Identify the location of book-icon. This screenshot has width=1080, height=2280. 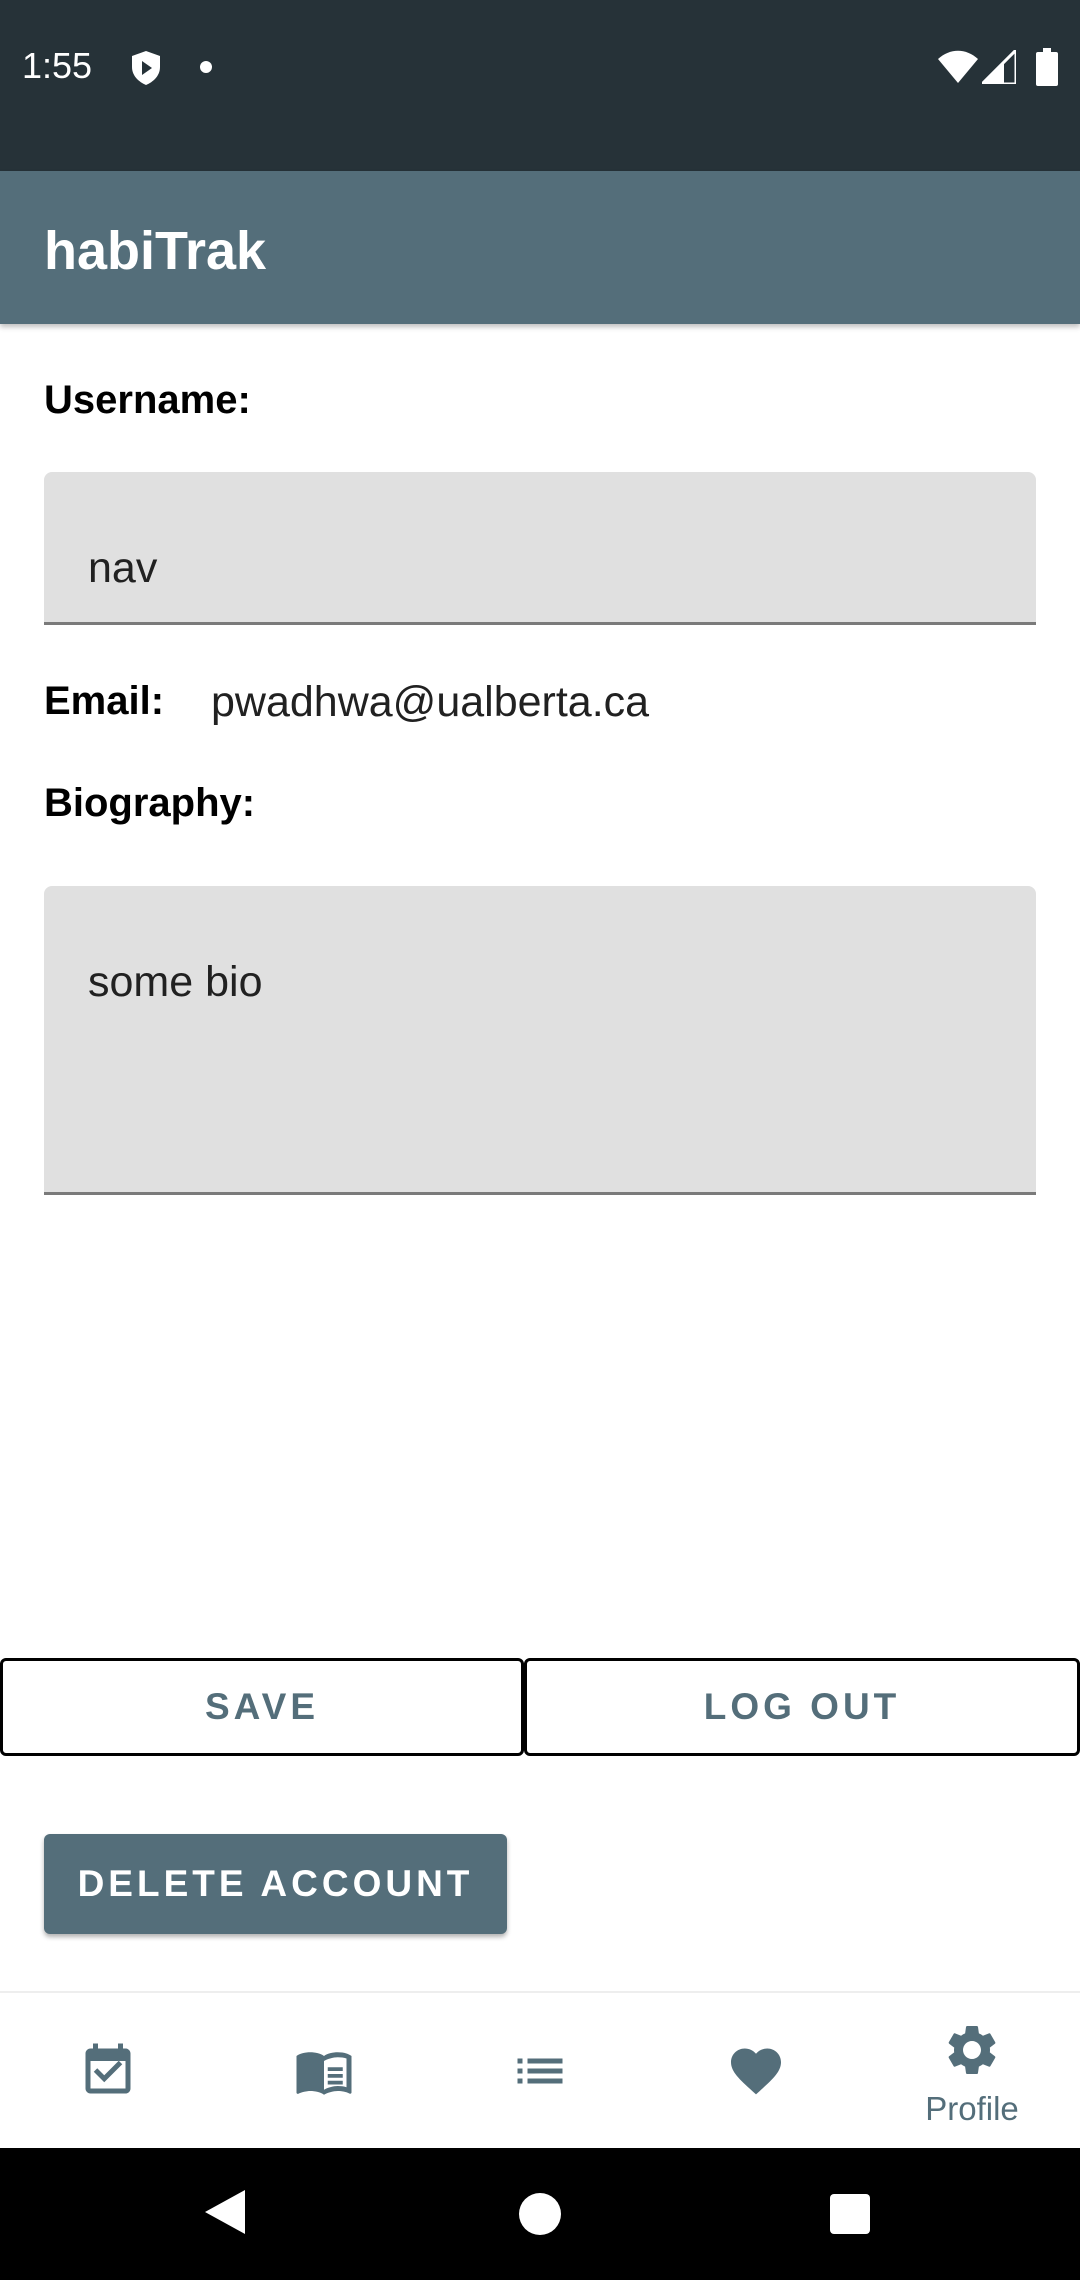
(324, 2073).